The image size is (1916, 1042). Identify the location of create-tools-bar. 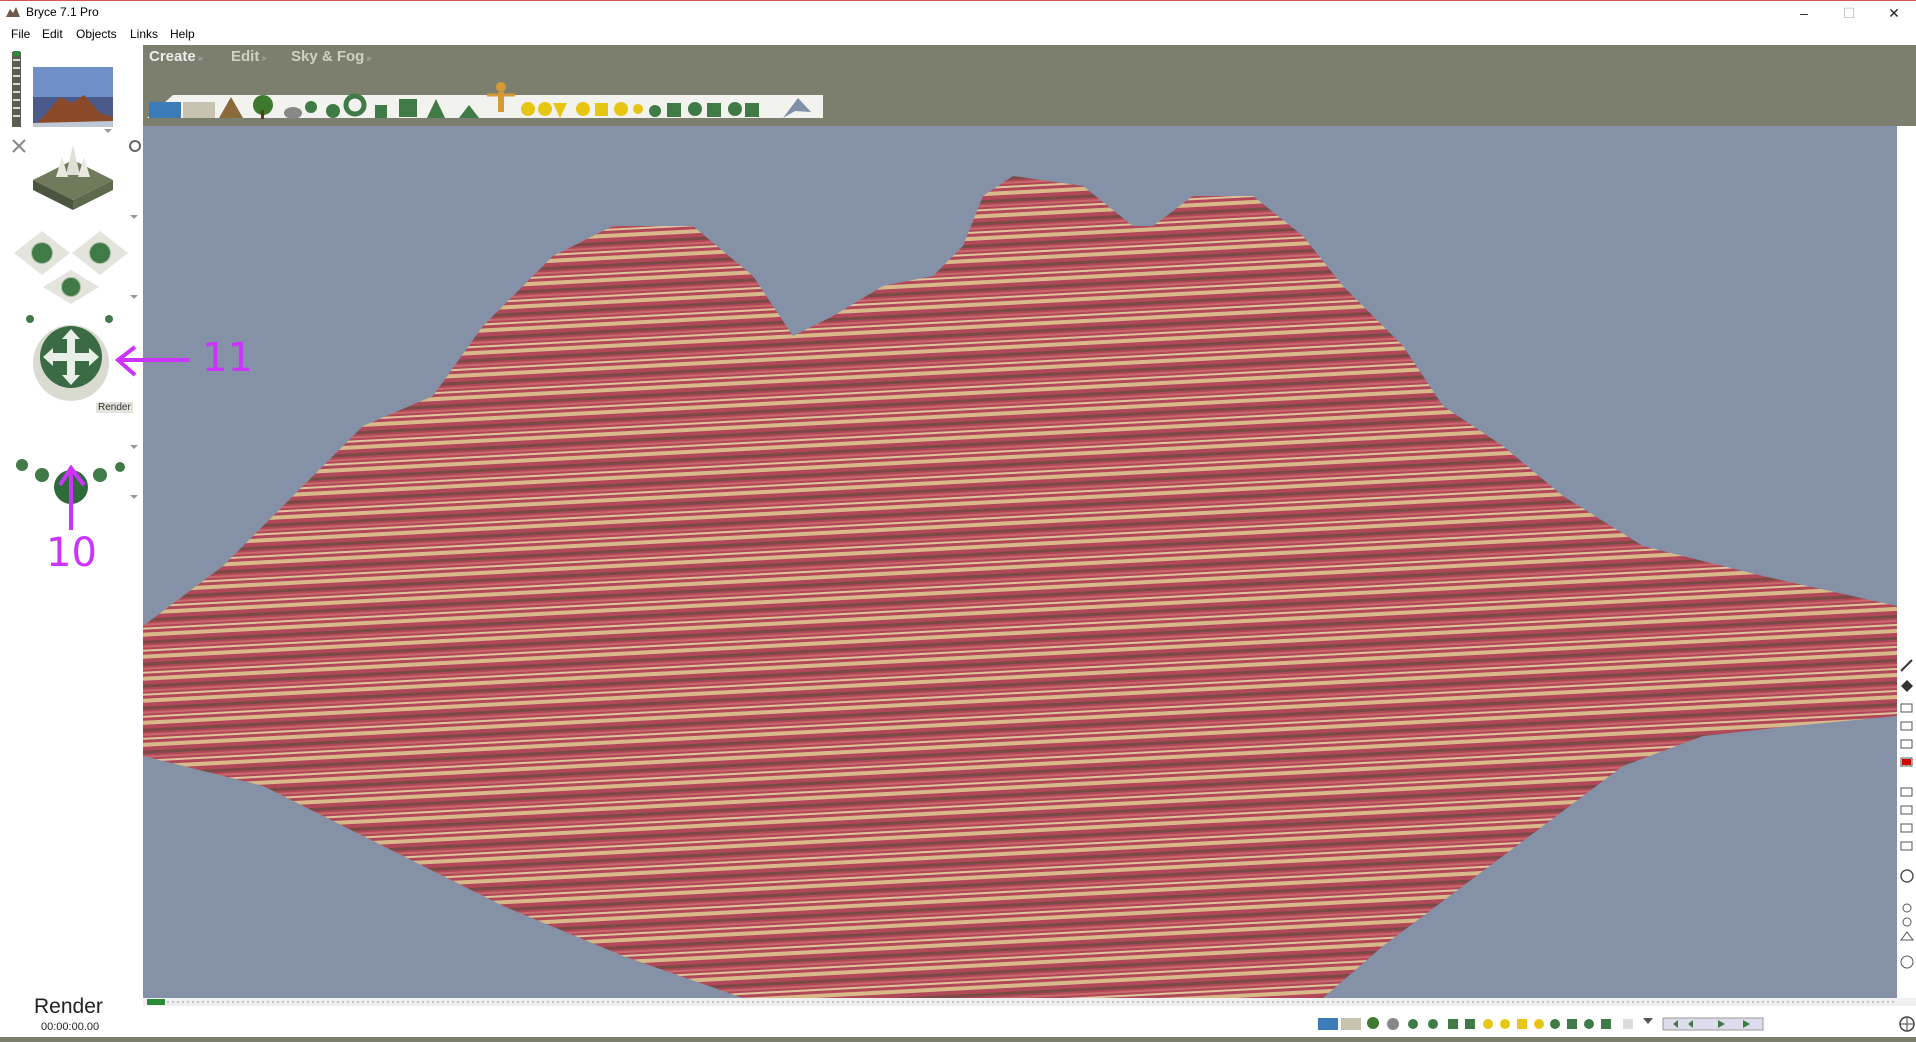
(493, 95).